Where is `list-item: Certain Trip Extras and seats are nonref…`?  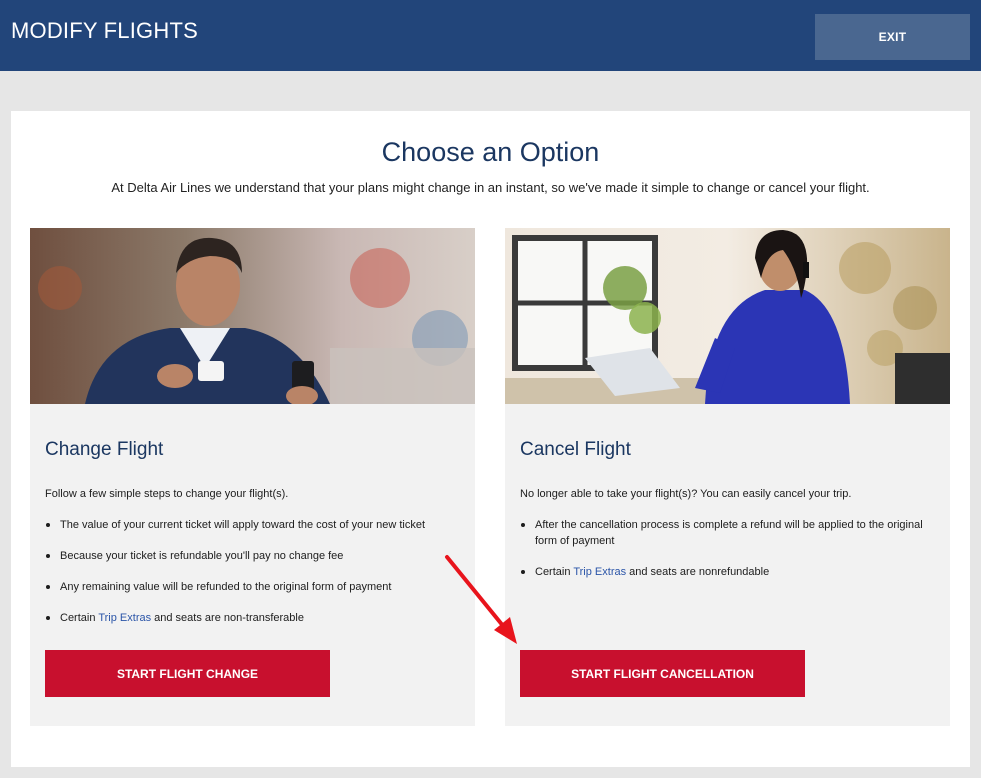 list-item: Certain Trip Extras and seats are nonref… is located at coordinates (725, 572).